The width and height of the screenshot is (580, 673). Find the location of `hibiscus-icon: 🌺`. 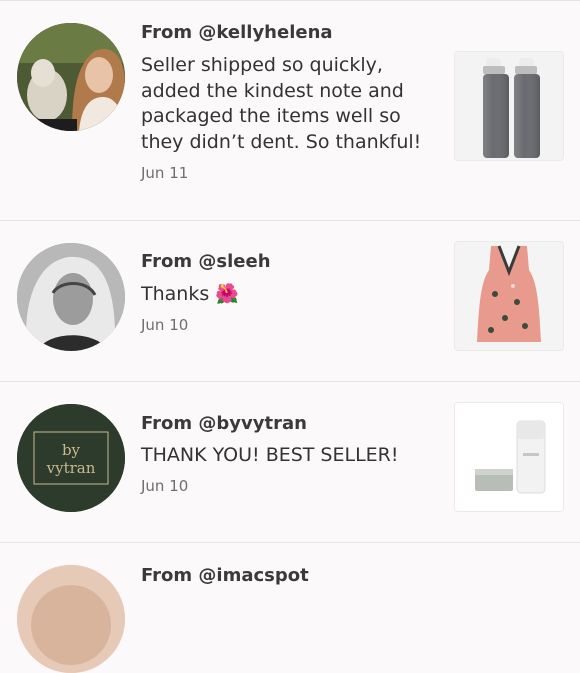

hibiscus-icon: 🌺 is located at coordinates (227, 294).